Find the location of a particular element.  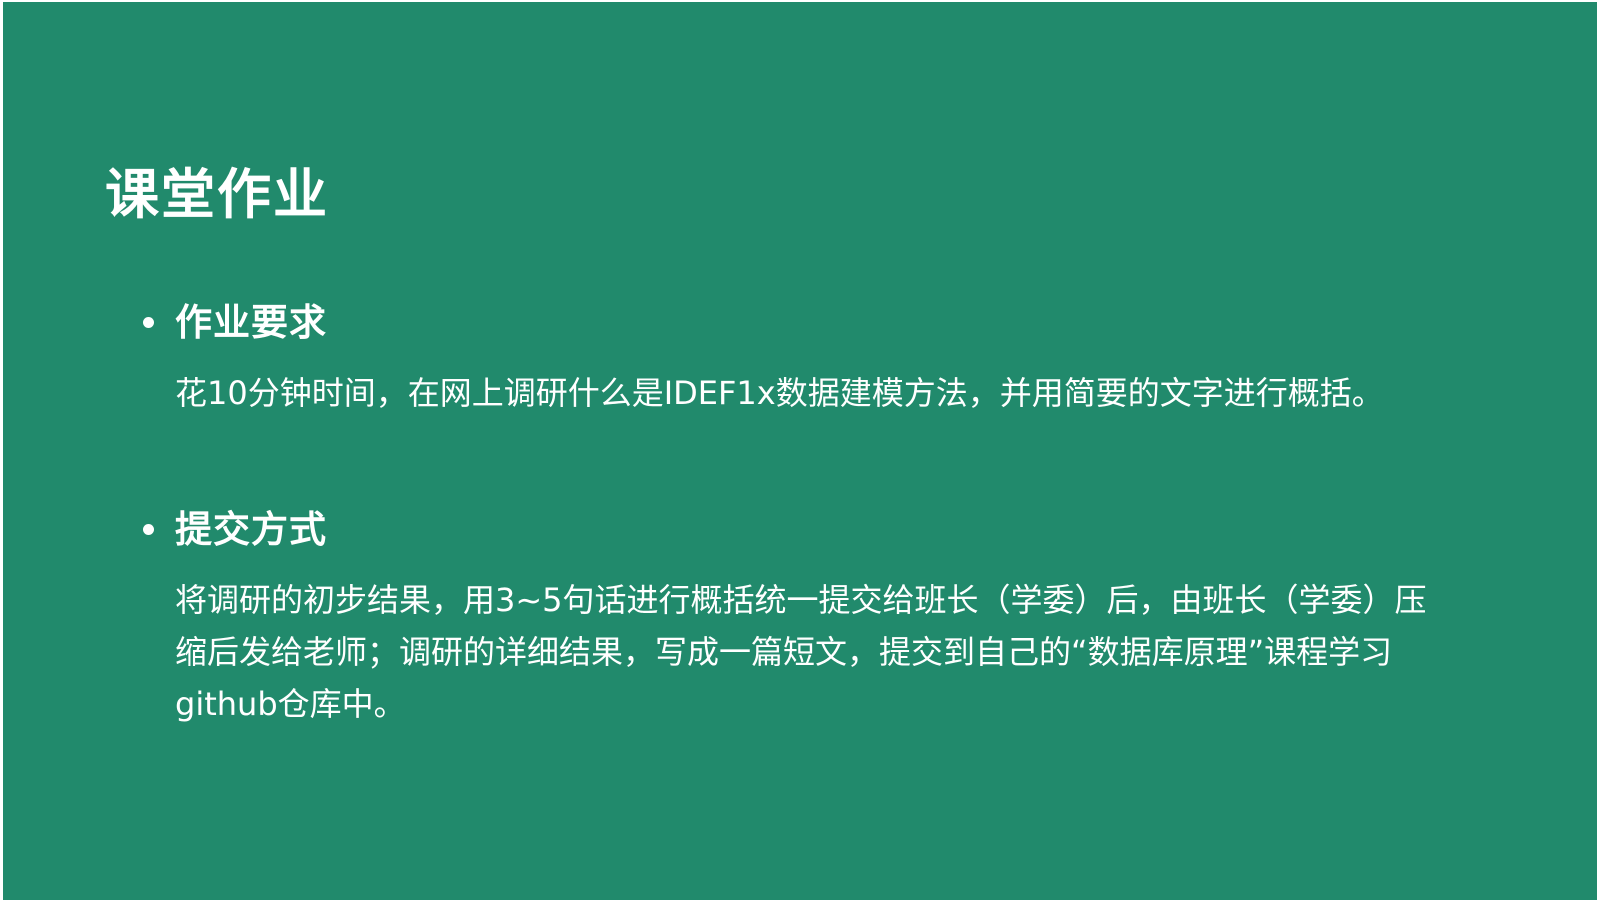

slide-title: 课堂作业 is located at coordinates (217, 194).